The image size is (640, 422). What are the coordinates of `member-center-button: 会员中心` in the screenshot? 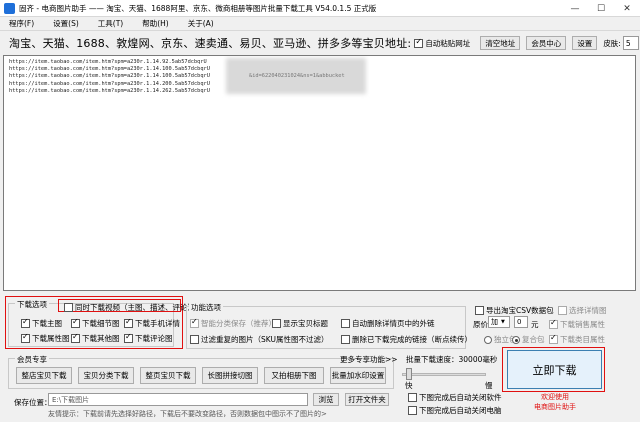 It's located at (546, 43).